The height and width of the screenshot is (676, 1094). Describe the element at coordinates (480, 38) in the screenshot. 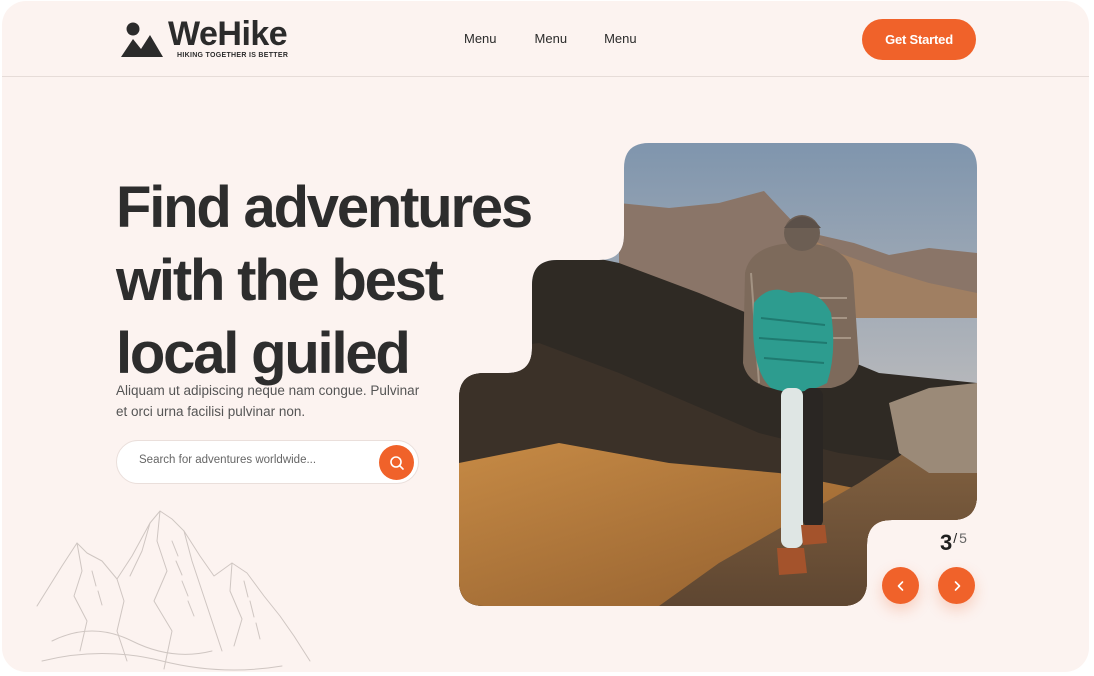

I see `nav-menu-1: Menu` at that location.